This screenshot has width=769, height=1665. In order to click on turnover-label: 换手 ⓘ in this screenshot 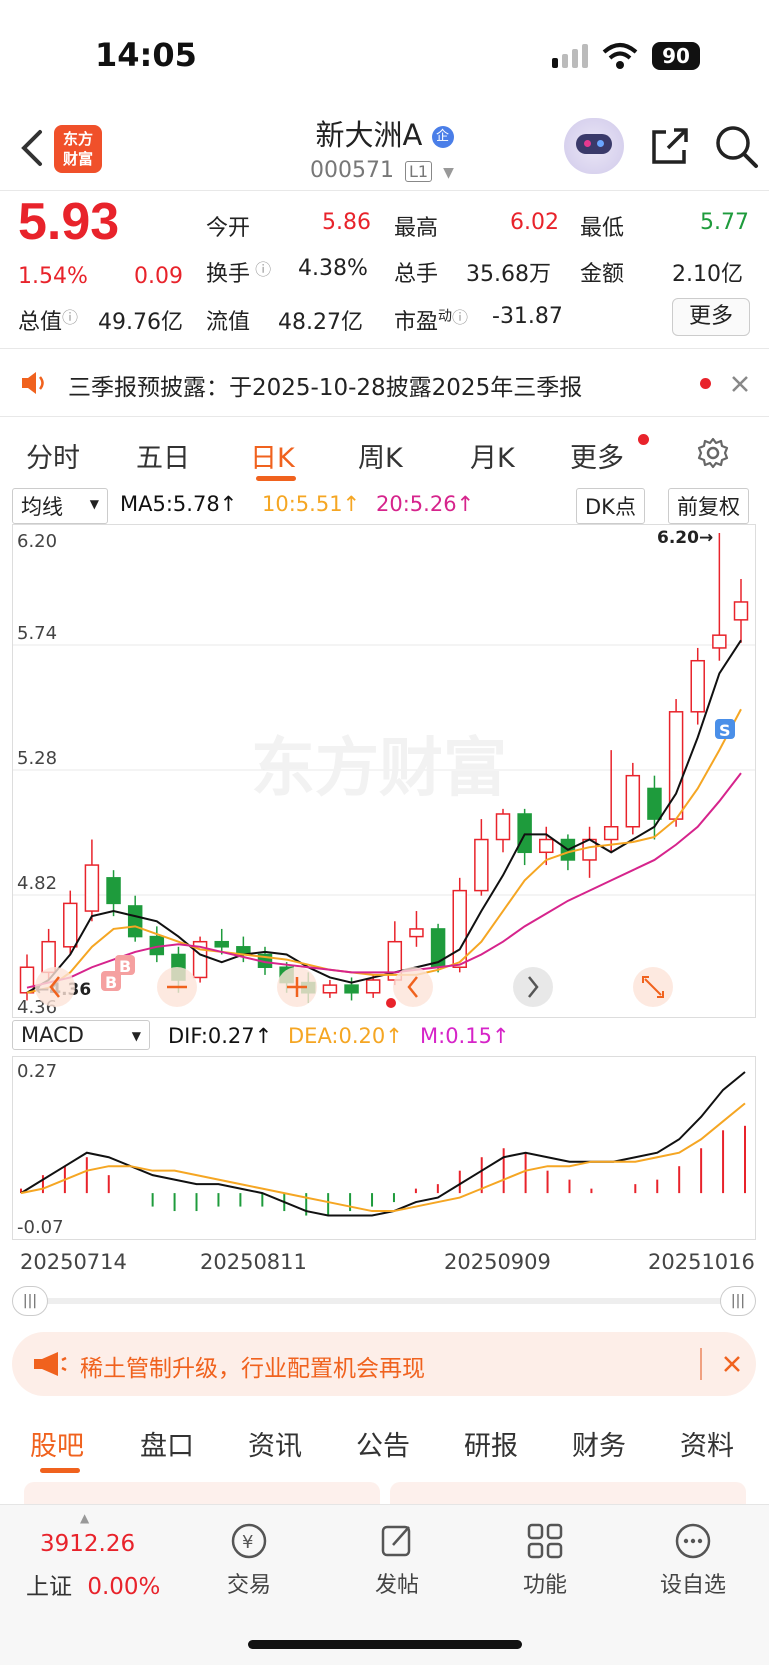, I will do `click(239, 273)`.